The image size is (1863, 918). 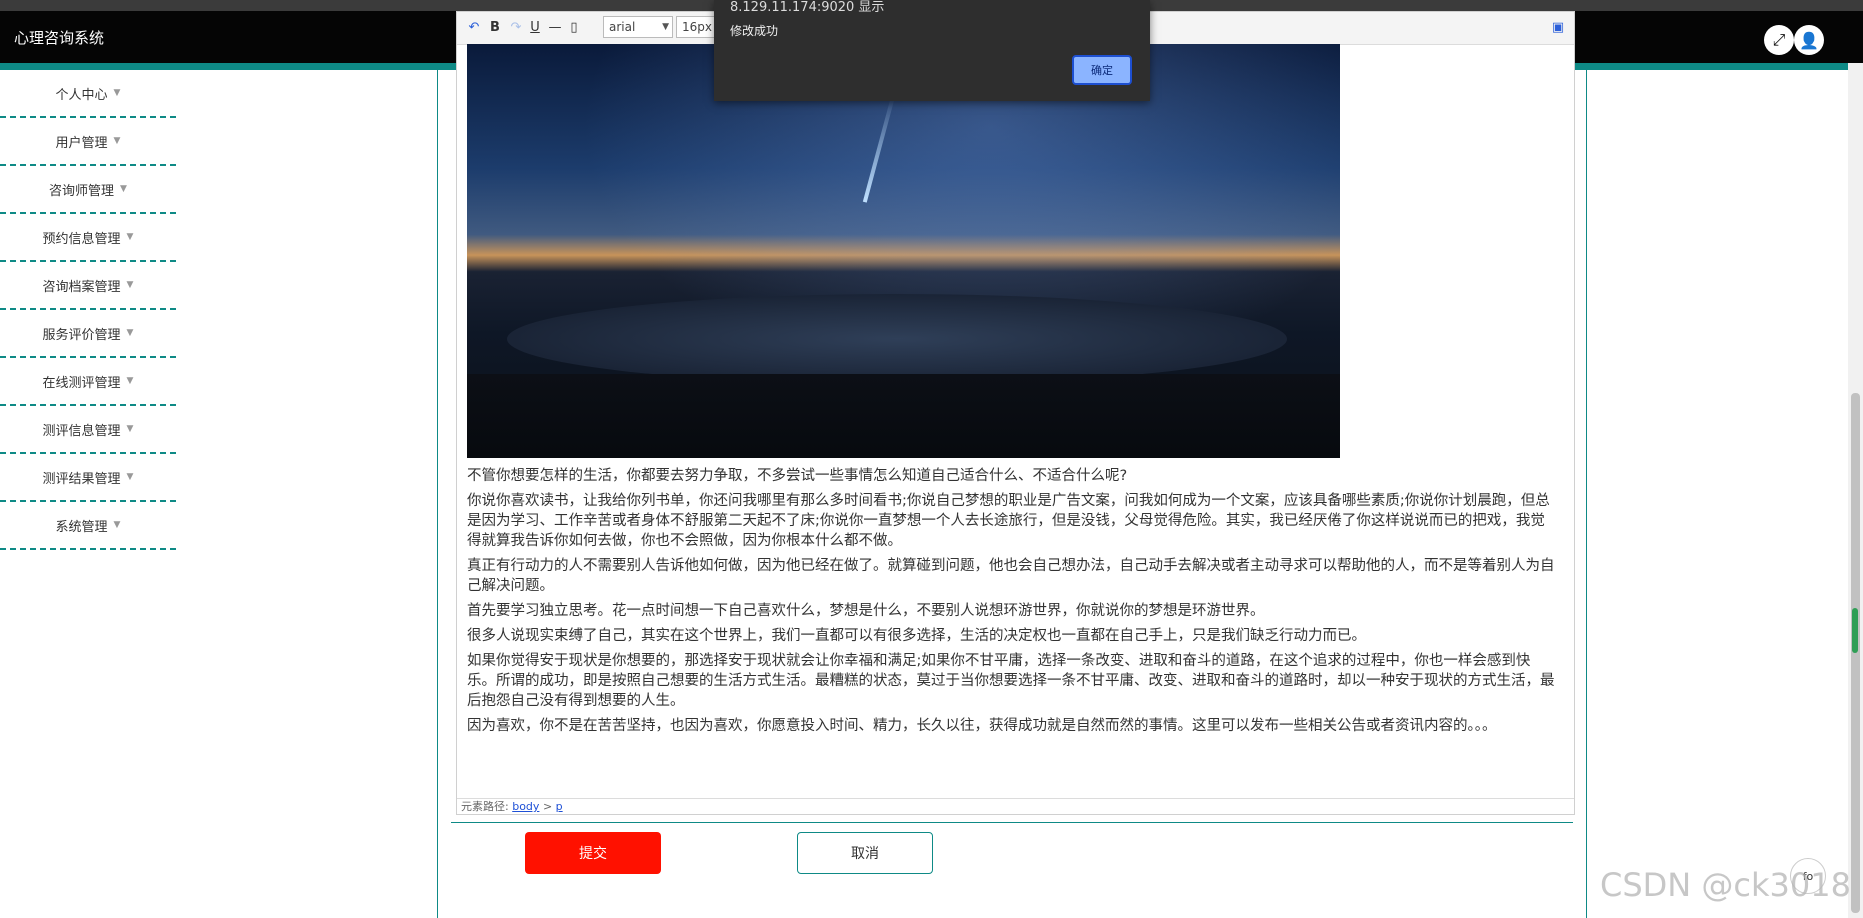 What do you see at coordinates (1558, 27) in the screenshot?
I see `preview-icon: ▣` at bounding box center [1558, 27].